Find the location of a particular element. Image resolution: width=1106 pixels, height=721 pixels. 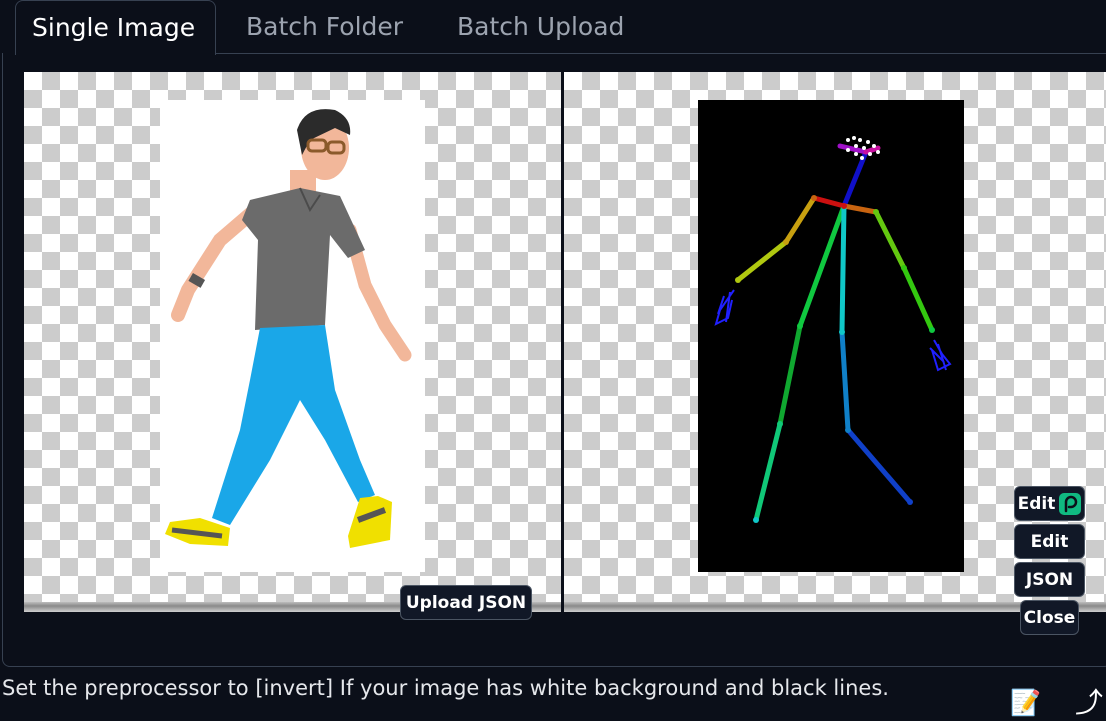

upload-json-button: Upload JSON is located at coordinates (466, 602).